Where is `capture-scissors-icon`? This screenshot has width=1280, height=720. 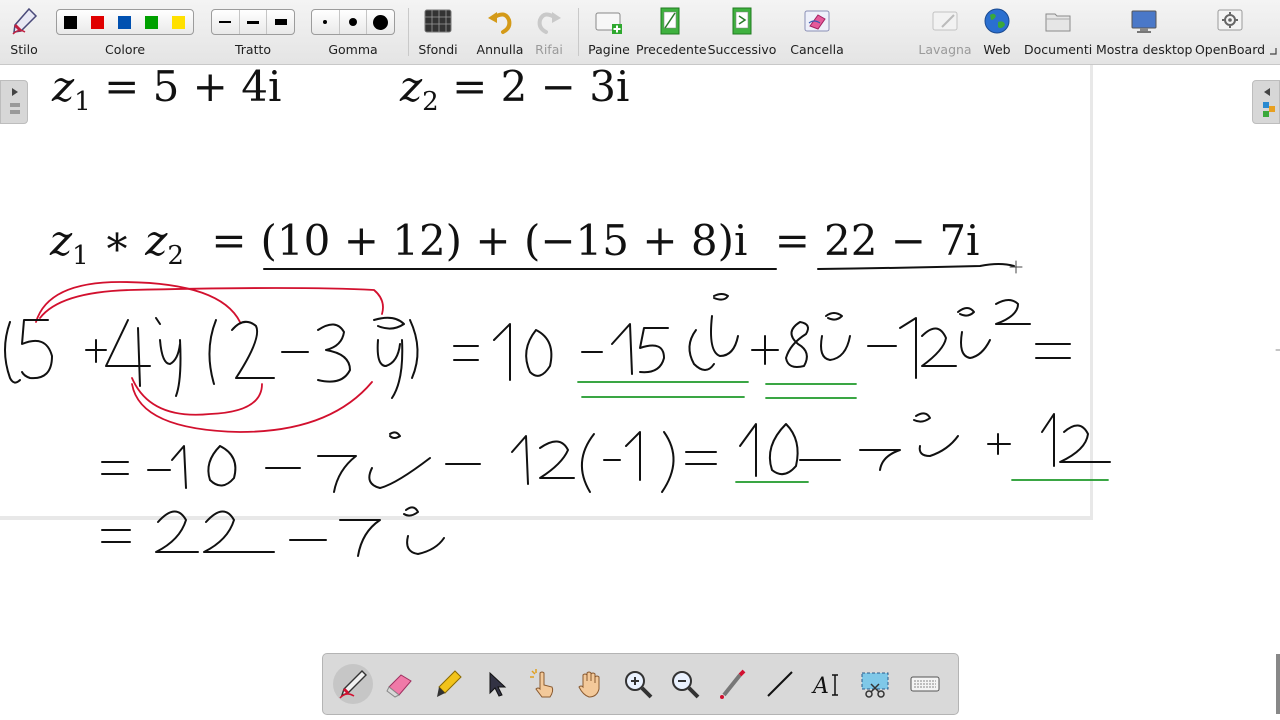
capture-scissors-icon is located at coordinates (875, 685).